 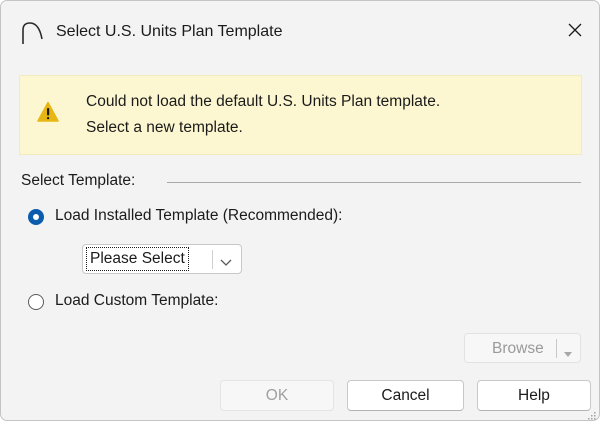 I want to click on radio-custom-template, so click(x=36, y=302).